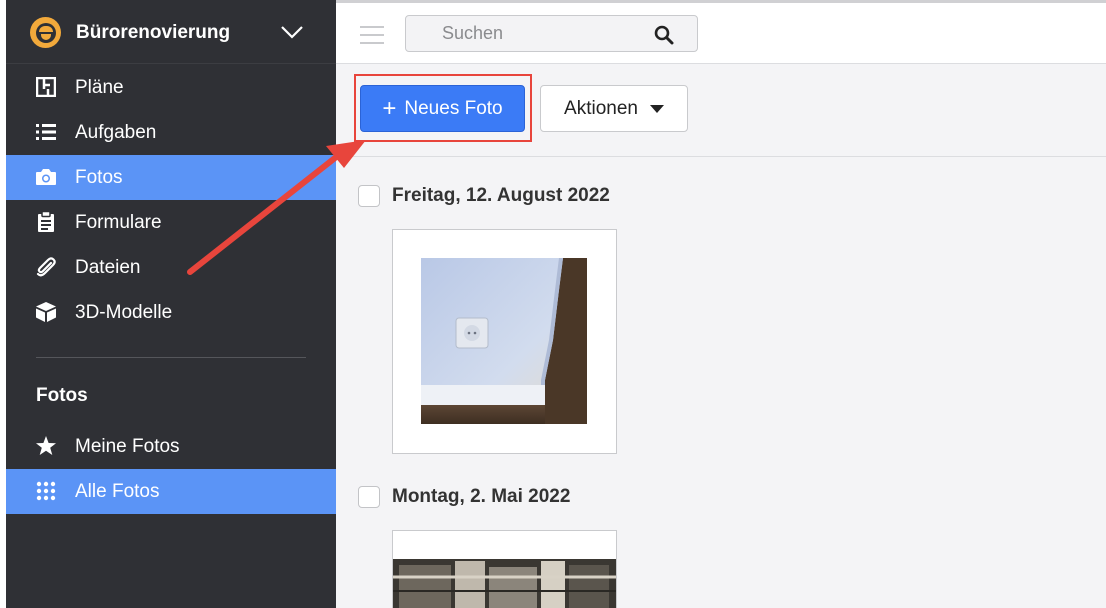 The width and height of the screenshot is (1106, 608). What do you see at coordinates (124, 312) in the screenshot?
I see `sidebar-item-label: 3D-Modelle` at bounding box center [124, 312].